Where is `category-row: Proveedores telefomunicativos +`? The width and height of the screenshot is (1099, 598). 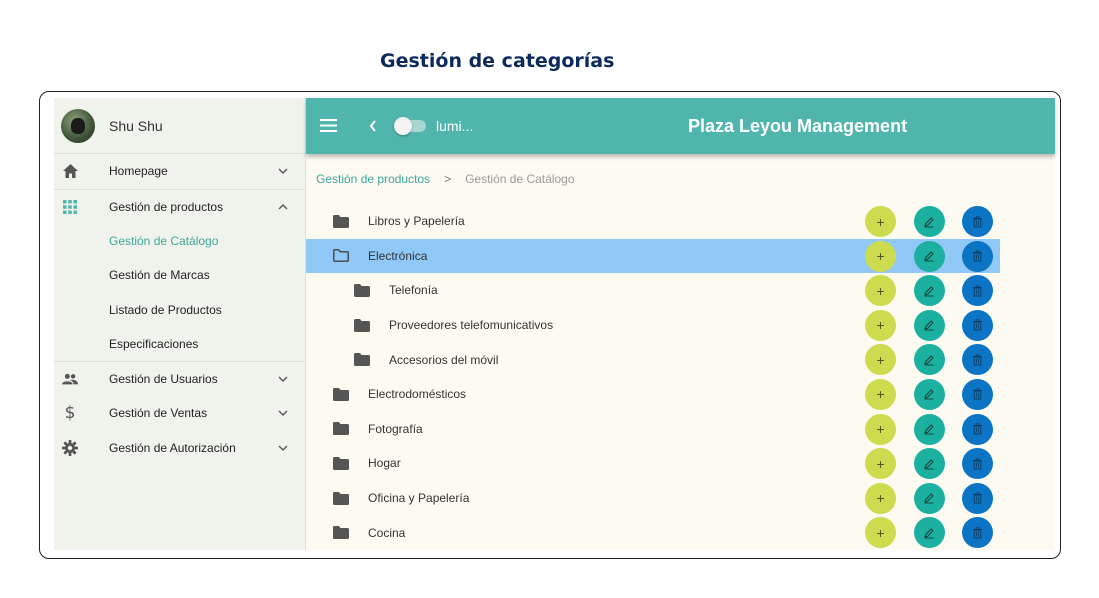
category-row: Proveedores telefomunicativos + is located at coordinates (653, 325).